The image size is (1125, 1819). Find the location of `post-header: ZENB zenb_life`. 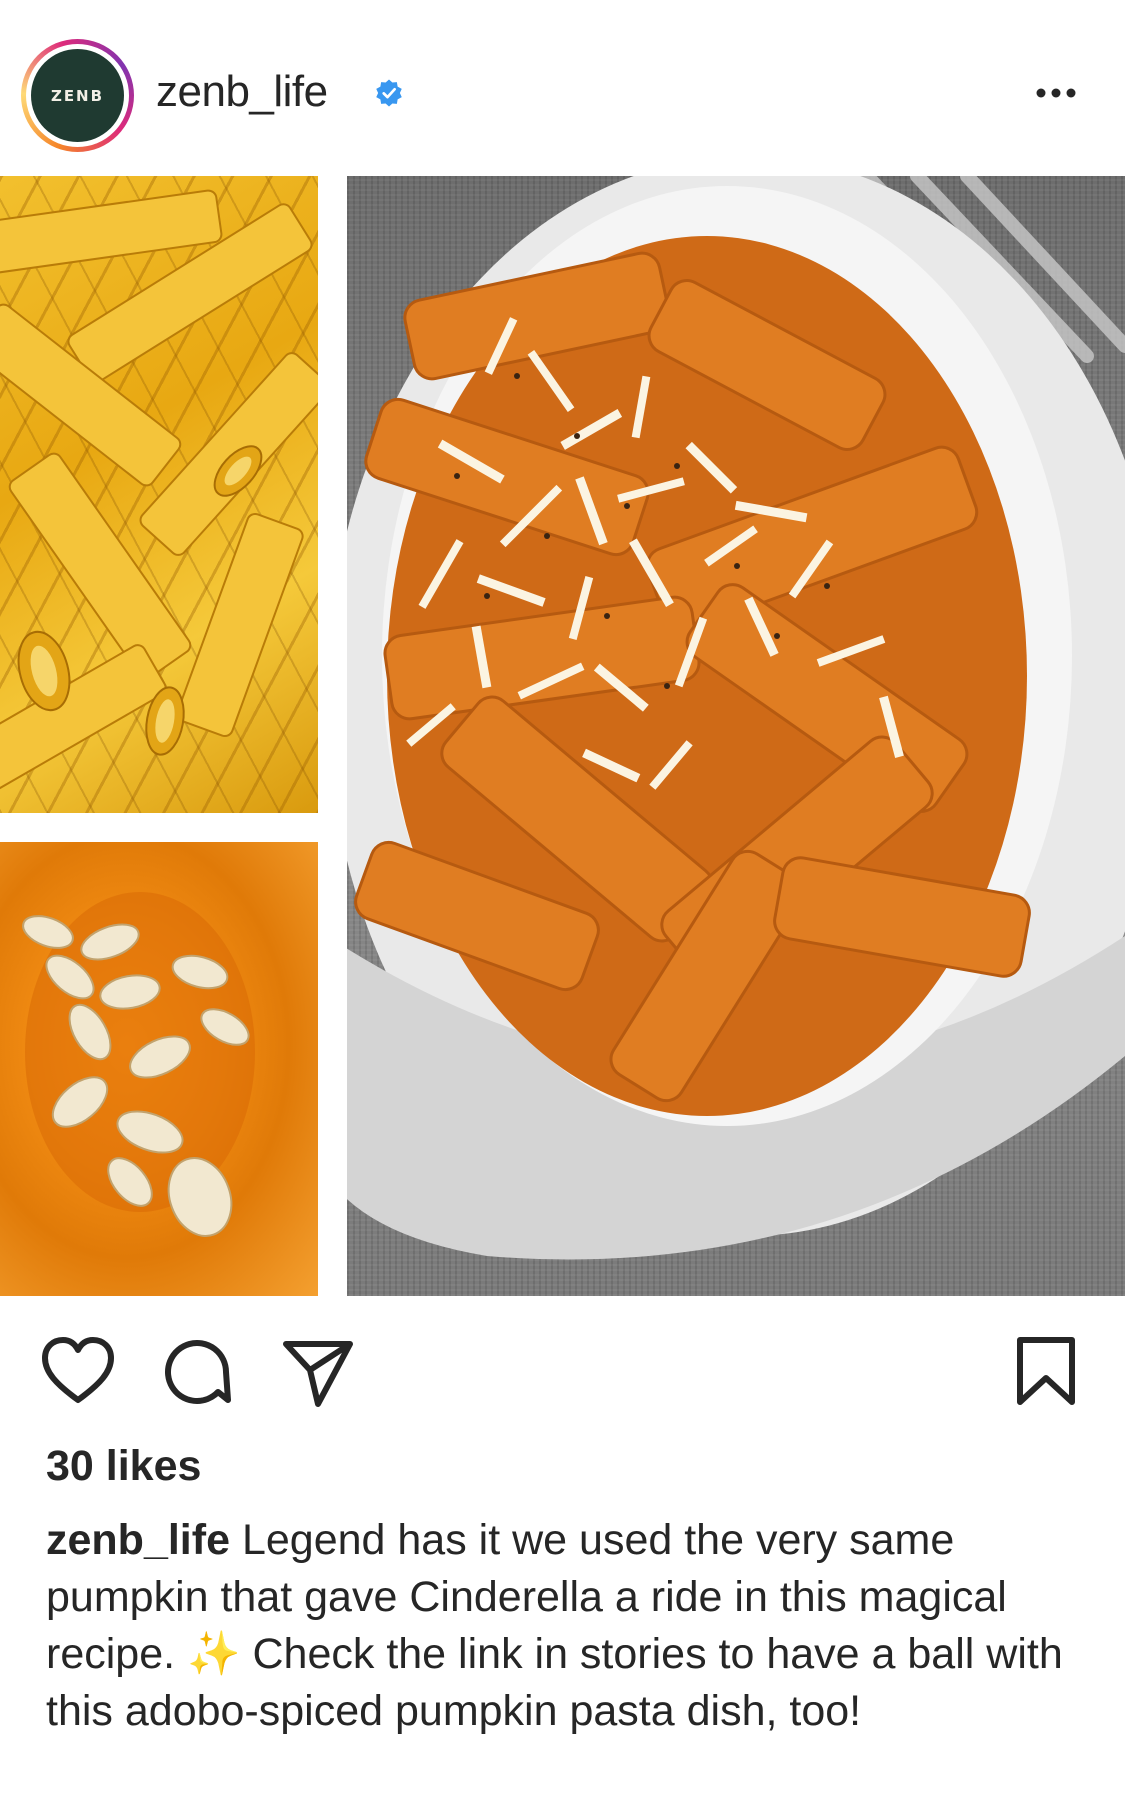

post-header: ZENB zenb_life is located at coordinates (562, 88).